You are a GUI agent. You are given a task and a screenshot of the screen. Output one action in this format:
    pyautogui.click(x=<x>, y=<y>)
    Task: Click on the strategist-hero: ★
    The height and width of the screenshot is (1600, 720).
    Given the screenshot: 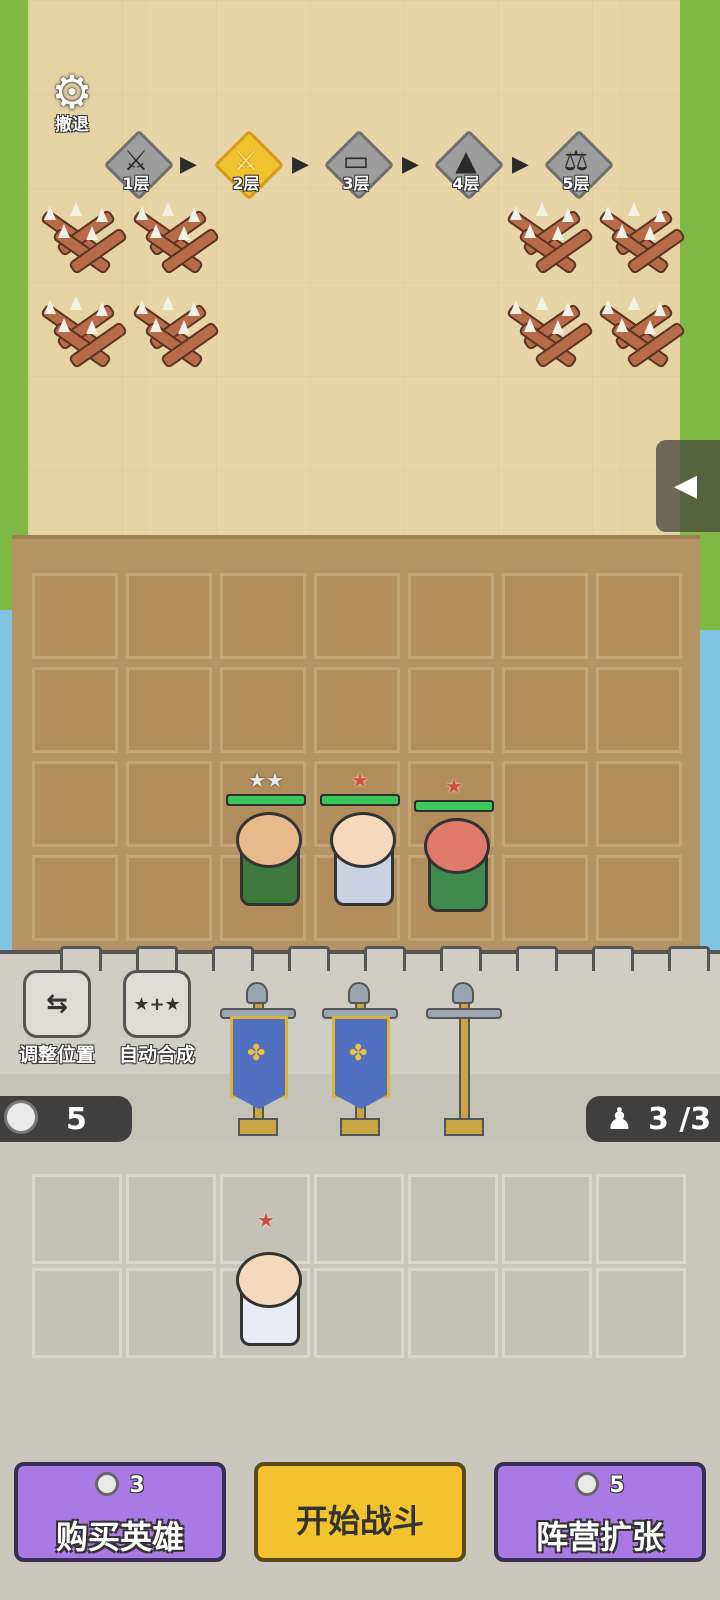 What is the action you would take?
    pyautogui.click(x=266, y=1278)
    